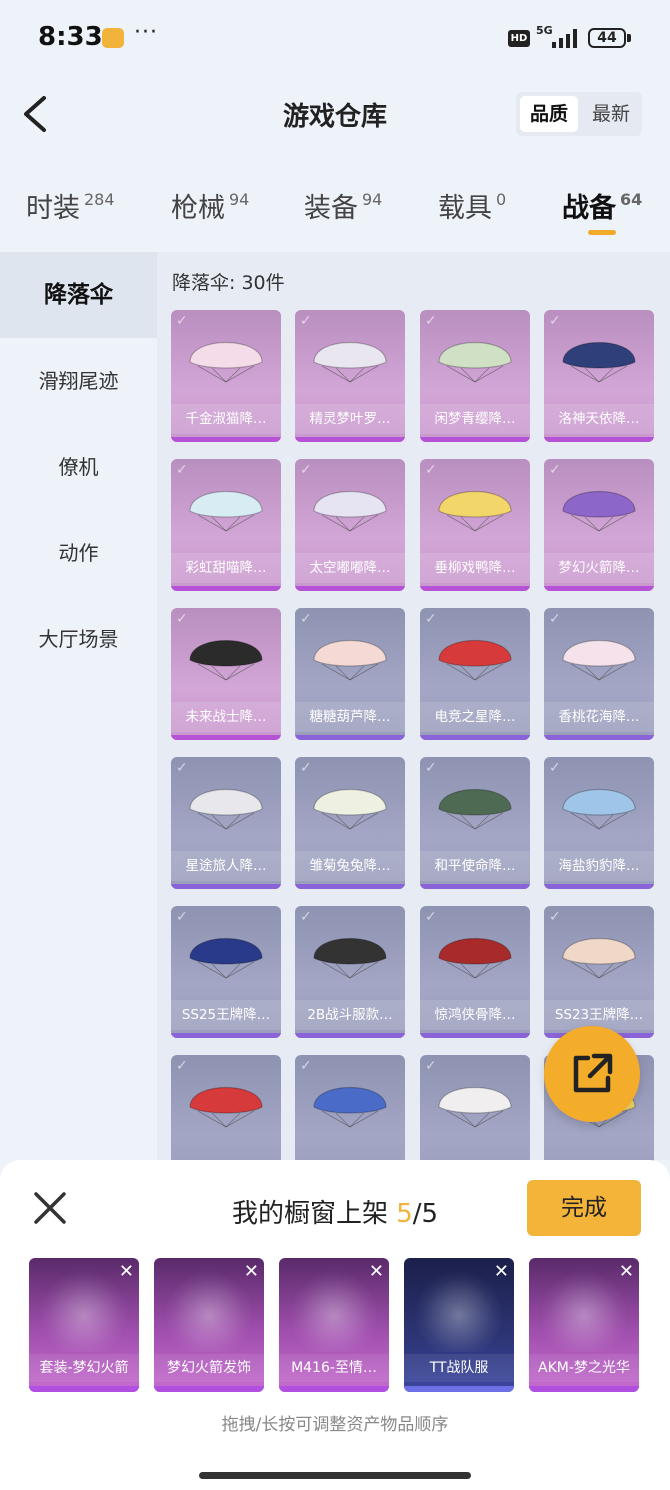 This screenshot has height=1490, width=670. I want to click on battery-icon: 44, so click(607, 38).